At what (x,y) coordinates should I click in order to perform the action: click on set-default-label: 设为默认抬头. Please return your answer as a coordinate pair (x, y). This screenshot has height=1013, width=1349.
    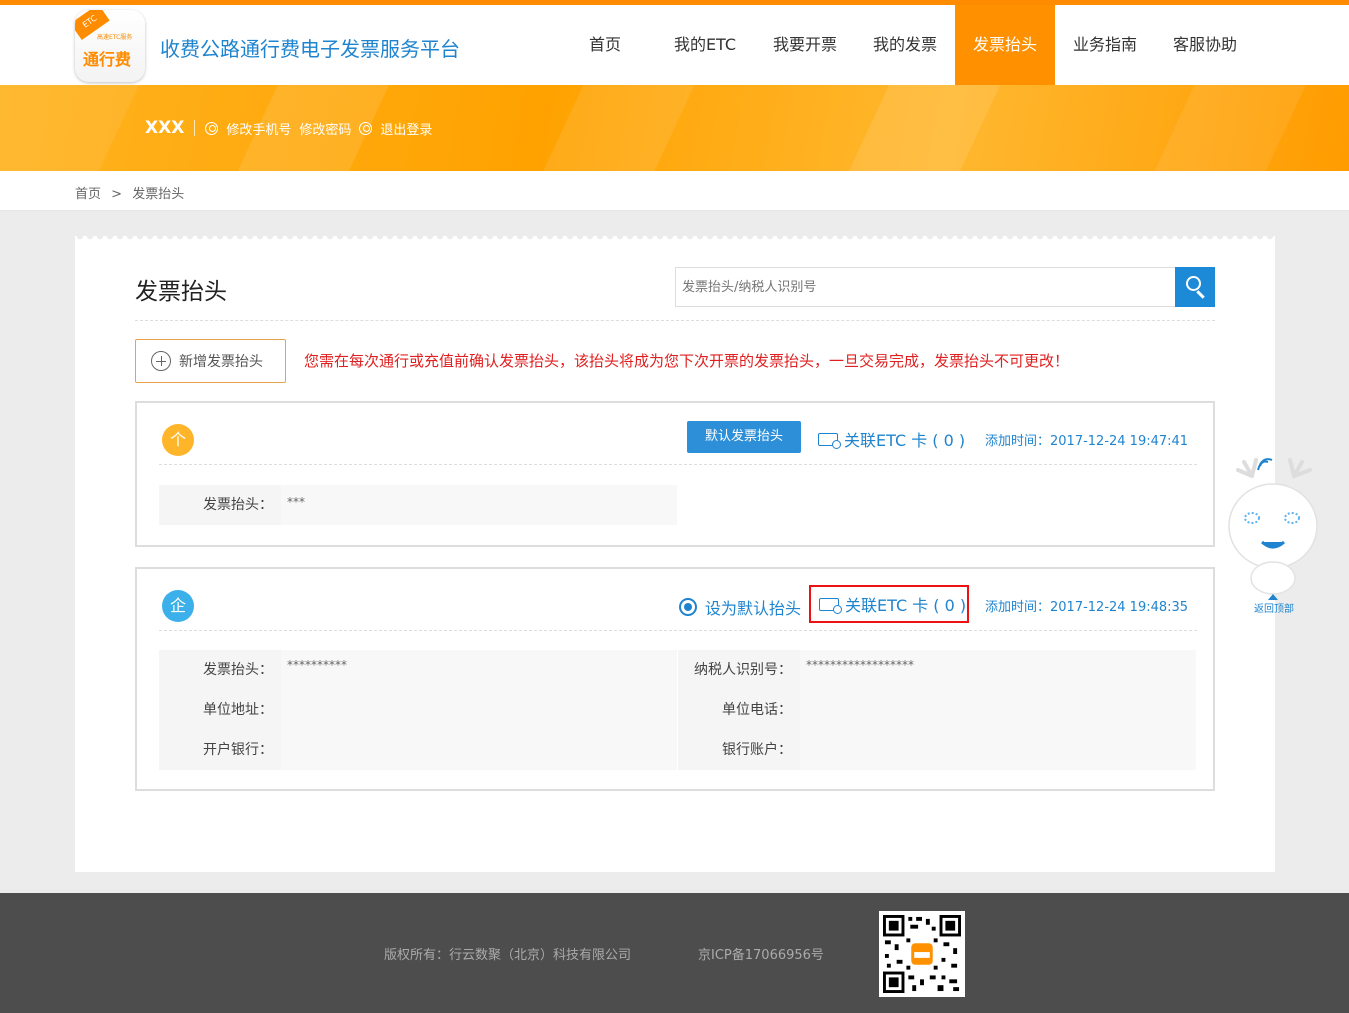
    Looking at the image, I should click on (753, 608).